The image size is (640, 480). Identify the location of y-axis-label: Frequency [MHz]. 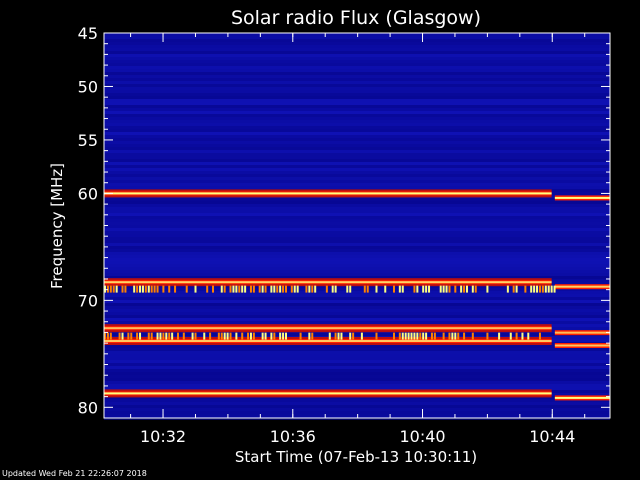
(57, 226).